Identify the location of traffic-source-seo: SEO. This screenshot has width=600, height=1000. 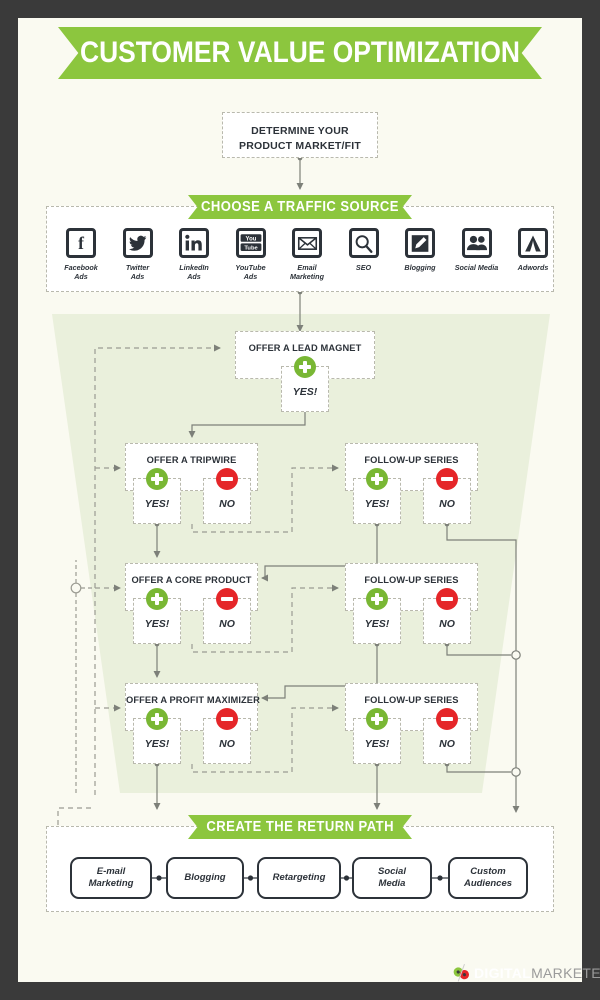
(364, 250).